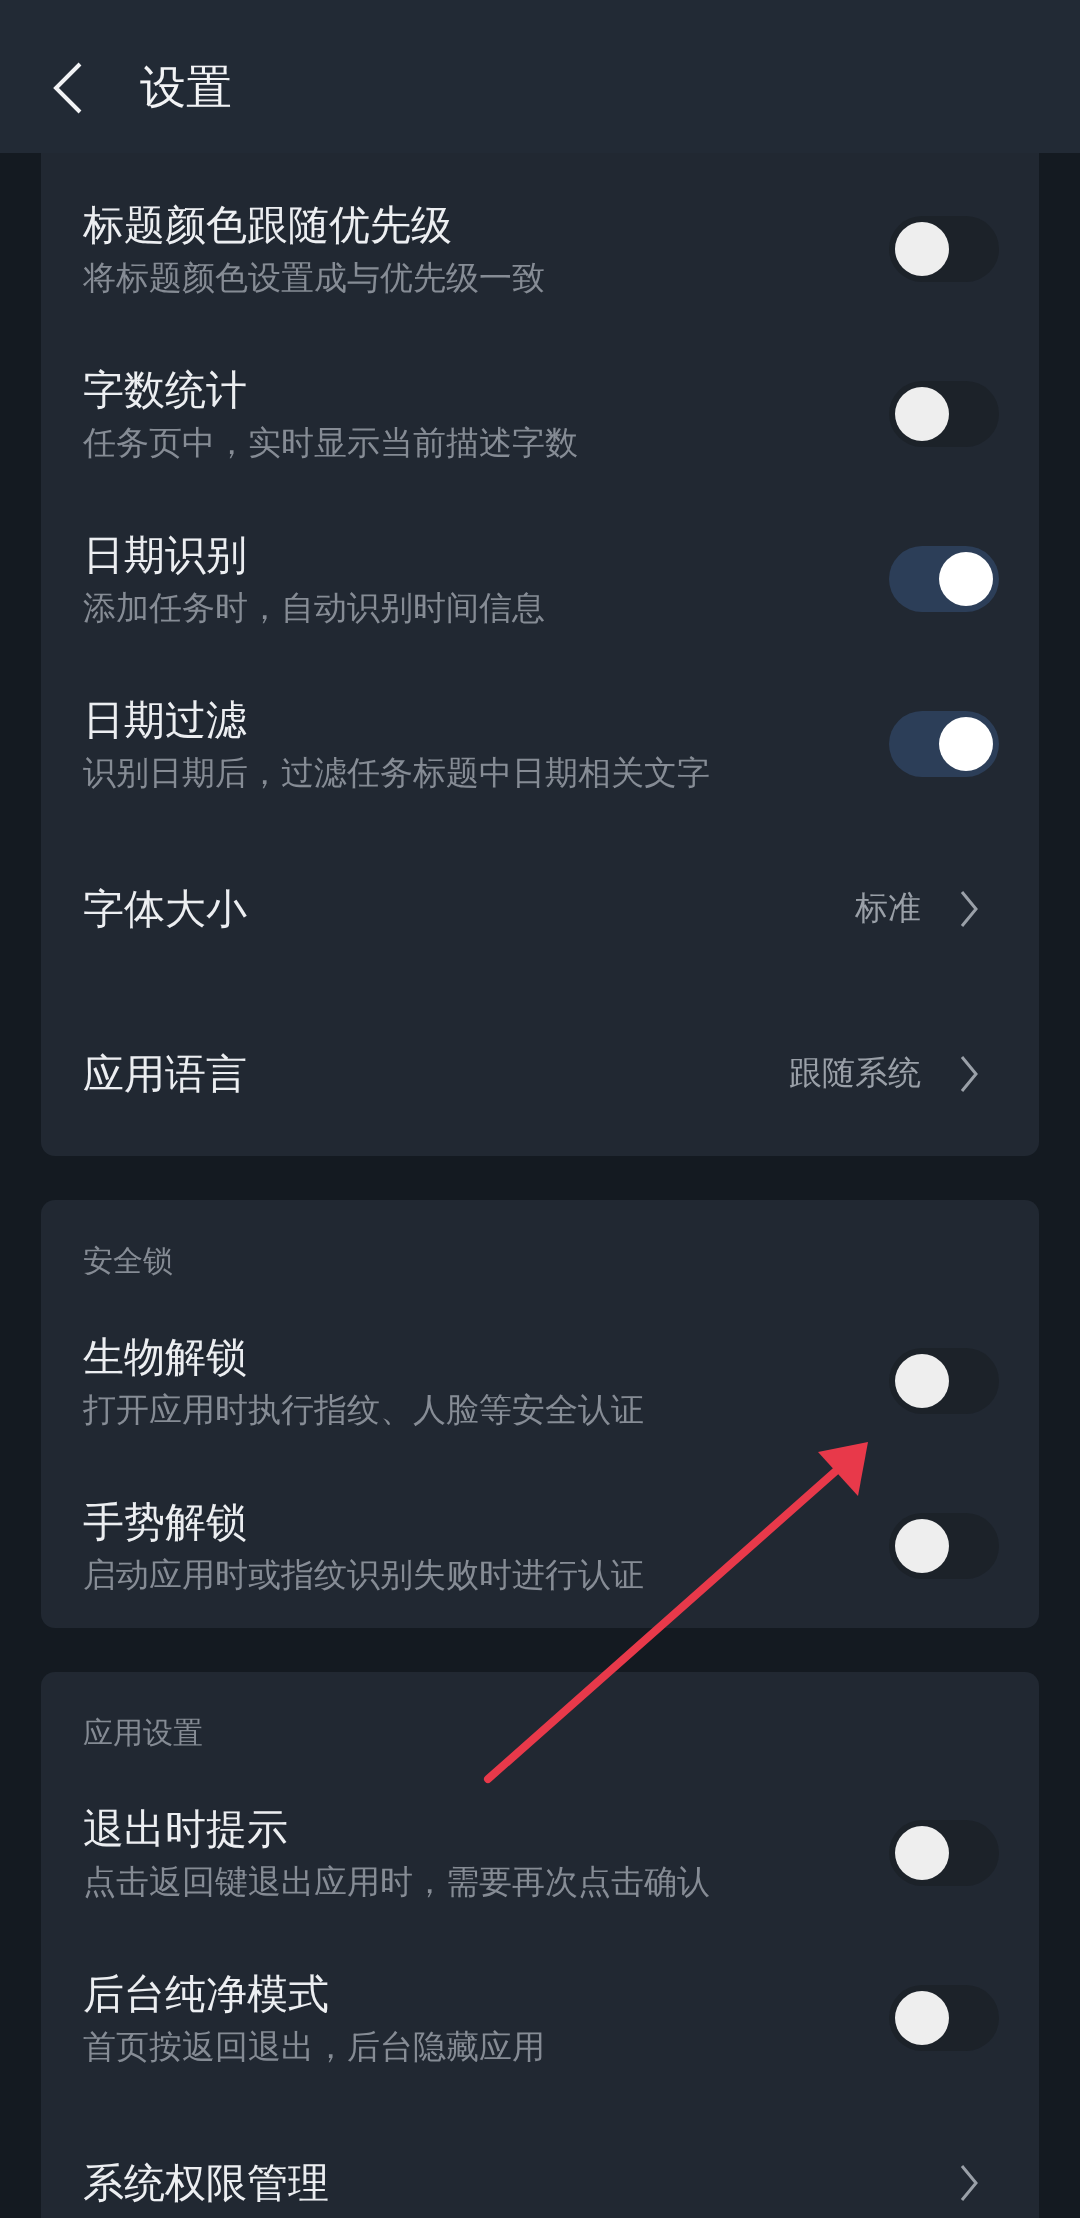  I want to click on setting-title: 字数统计, so click(165, 389).